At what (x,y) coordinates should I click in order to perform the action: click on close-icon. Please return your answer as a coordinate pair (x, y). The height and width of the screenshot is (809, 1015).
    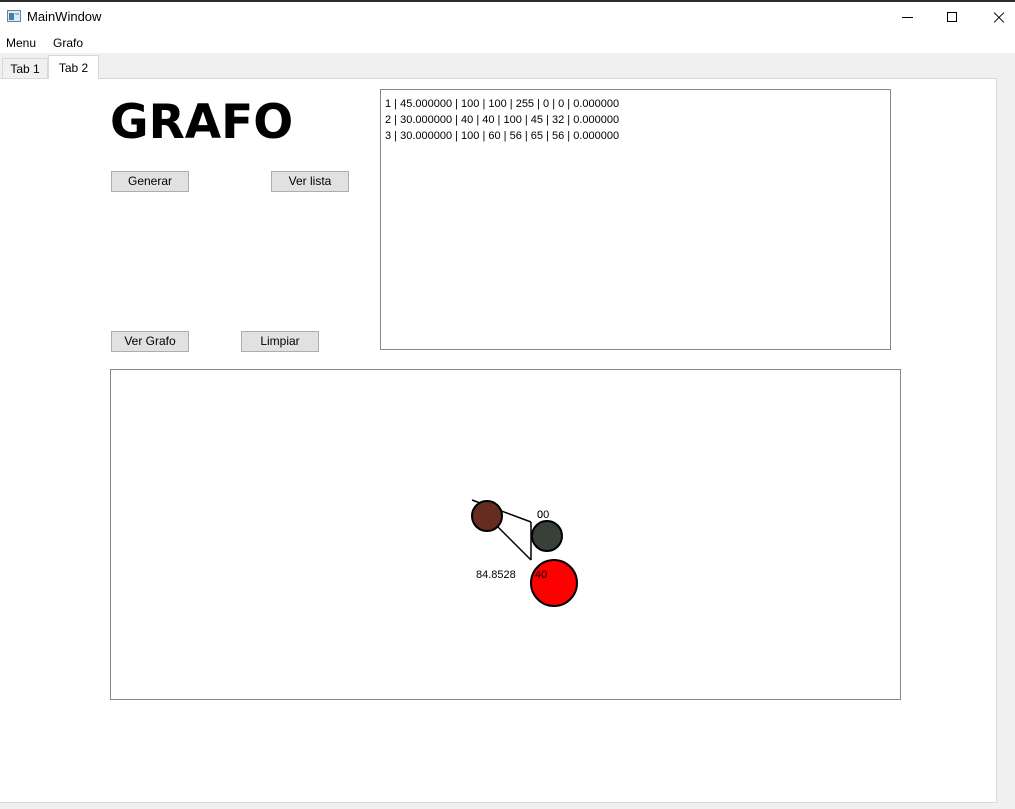
    Looking at the image, I should click on (995, 18).